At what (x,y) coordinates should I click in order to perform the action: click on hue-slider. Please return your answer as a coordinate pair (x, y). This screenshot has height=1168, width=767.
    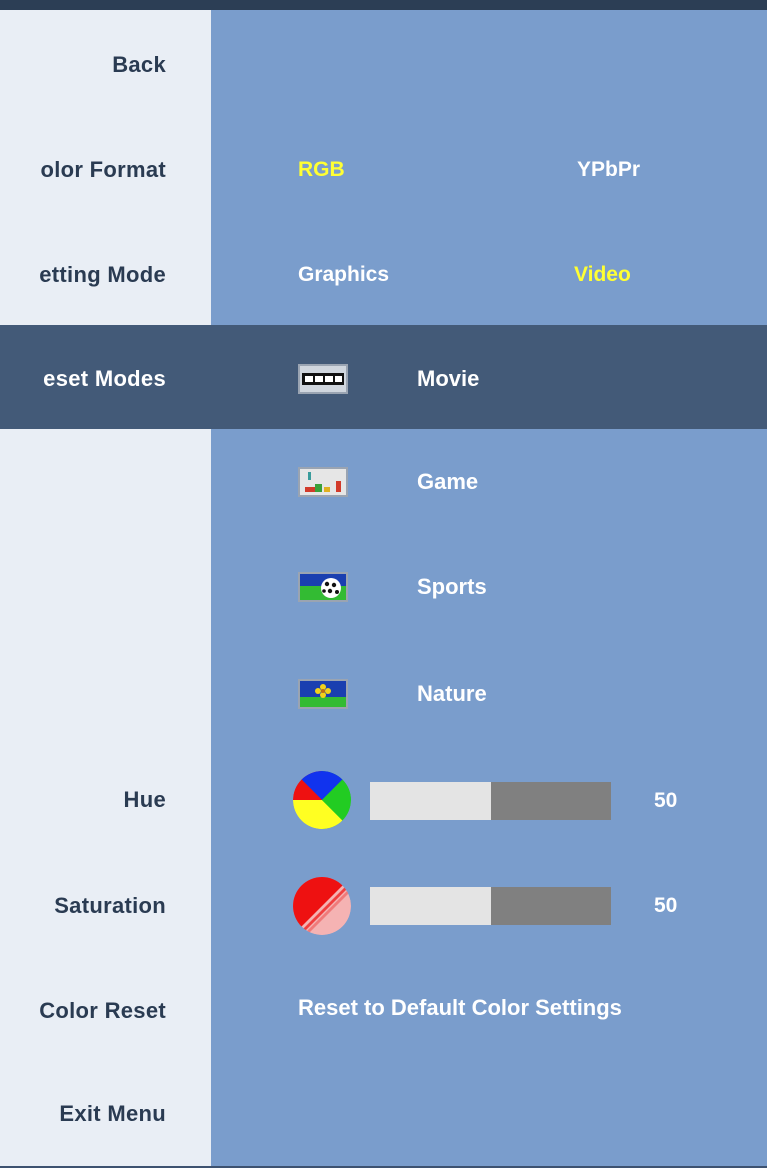
    Looking at the image, I should click on (490, 801).